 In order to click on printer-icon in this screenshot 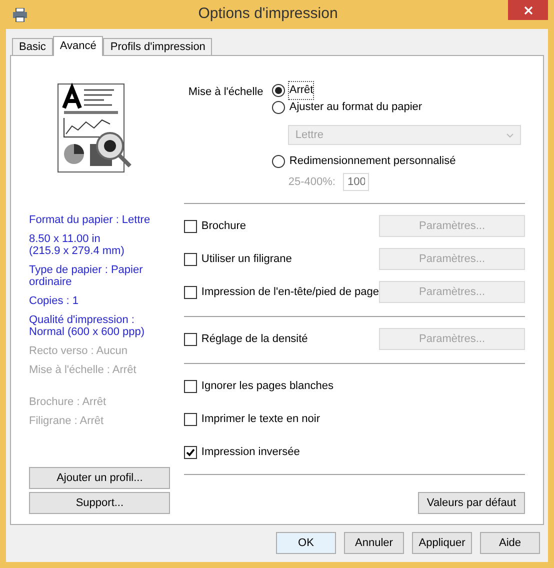, I will do `click(20, 15)`.